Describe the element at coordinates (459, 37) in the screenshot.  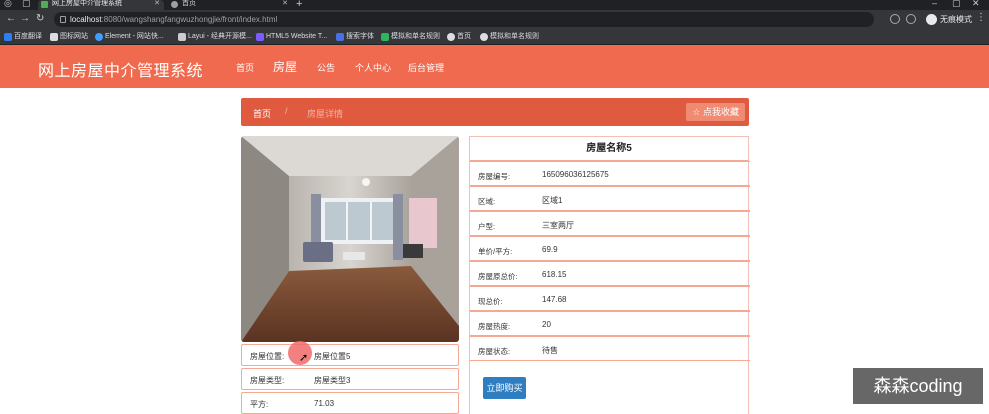
I see `bookmark-item: 首页` at that location.